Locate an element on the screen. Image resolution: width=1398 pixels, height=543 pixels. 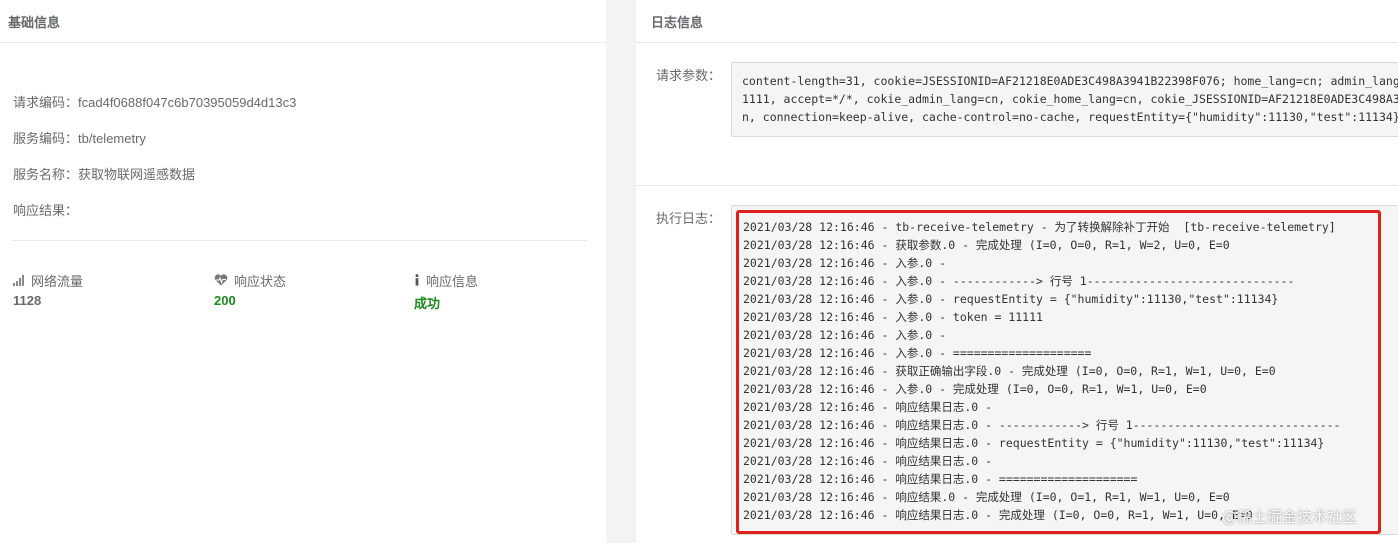
signal-icon is located at coordinates (18, 280).